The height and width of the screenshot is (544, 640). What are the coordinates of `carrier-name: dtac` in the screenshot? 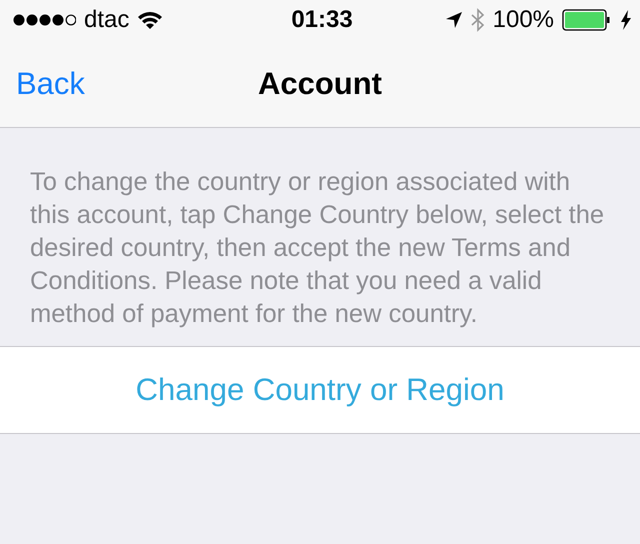 It's located at (107, 20).